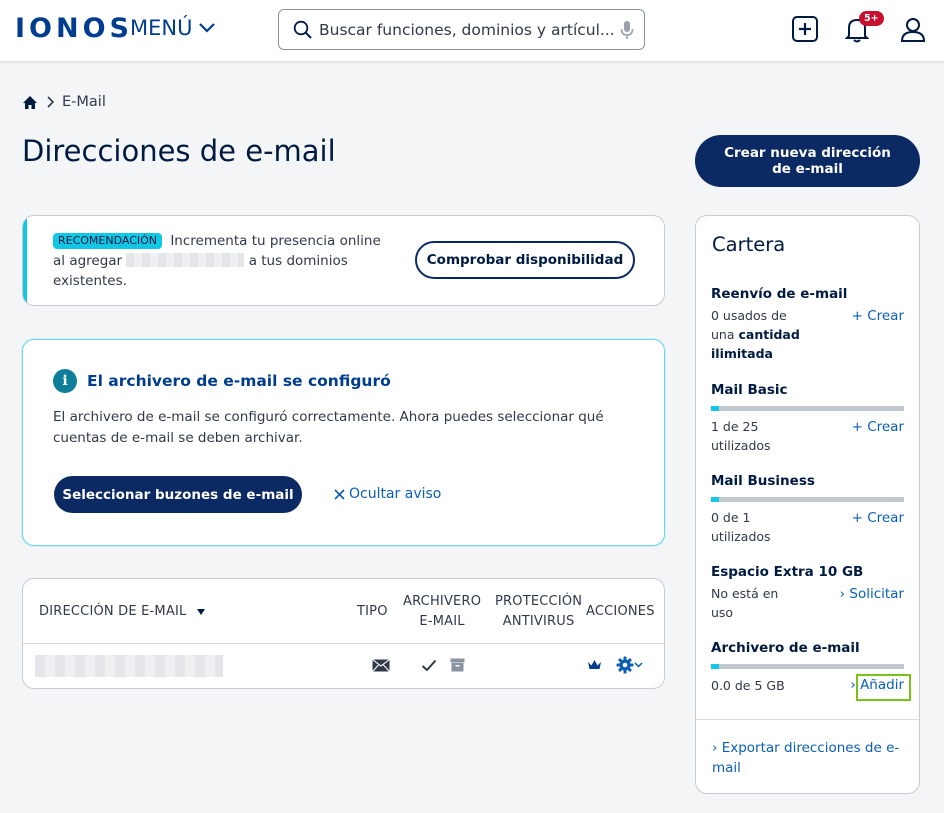 The image size is (944, 813). I want to click on info-title-text: El archivero de e-mail se configuró, so click(239, 381).